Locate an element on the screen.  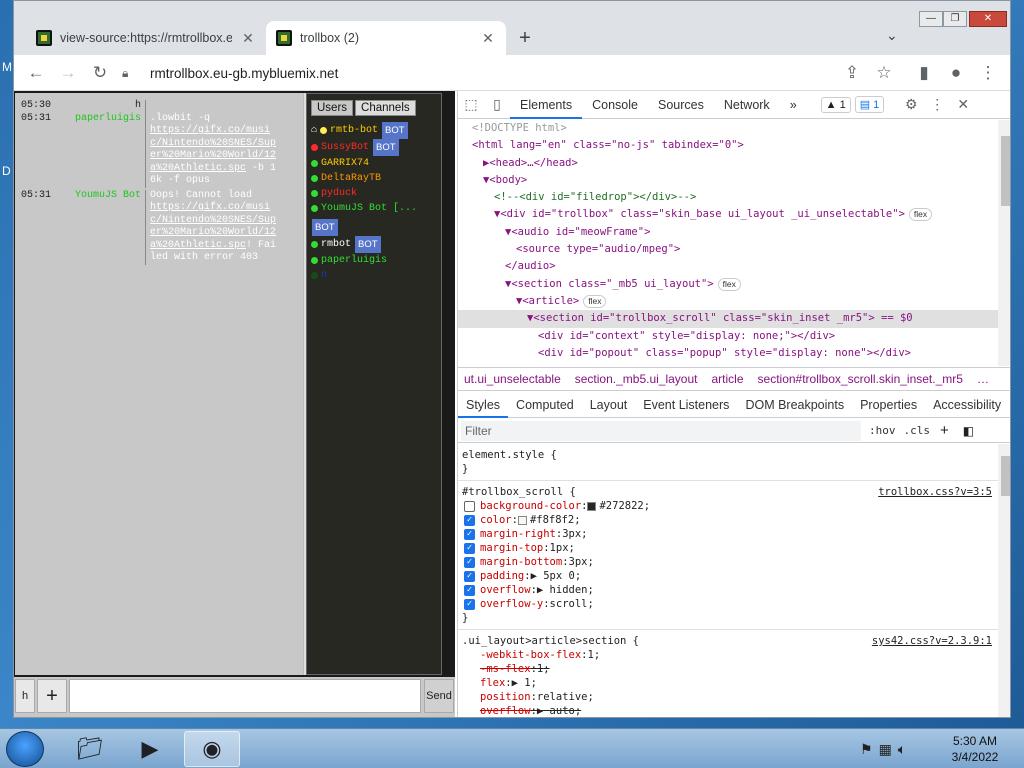
address-bar: 🔒︎ rmtrollbox.eu-gb.mybluemix.net is located at coordinates (512, 73).